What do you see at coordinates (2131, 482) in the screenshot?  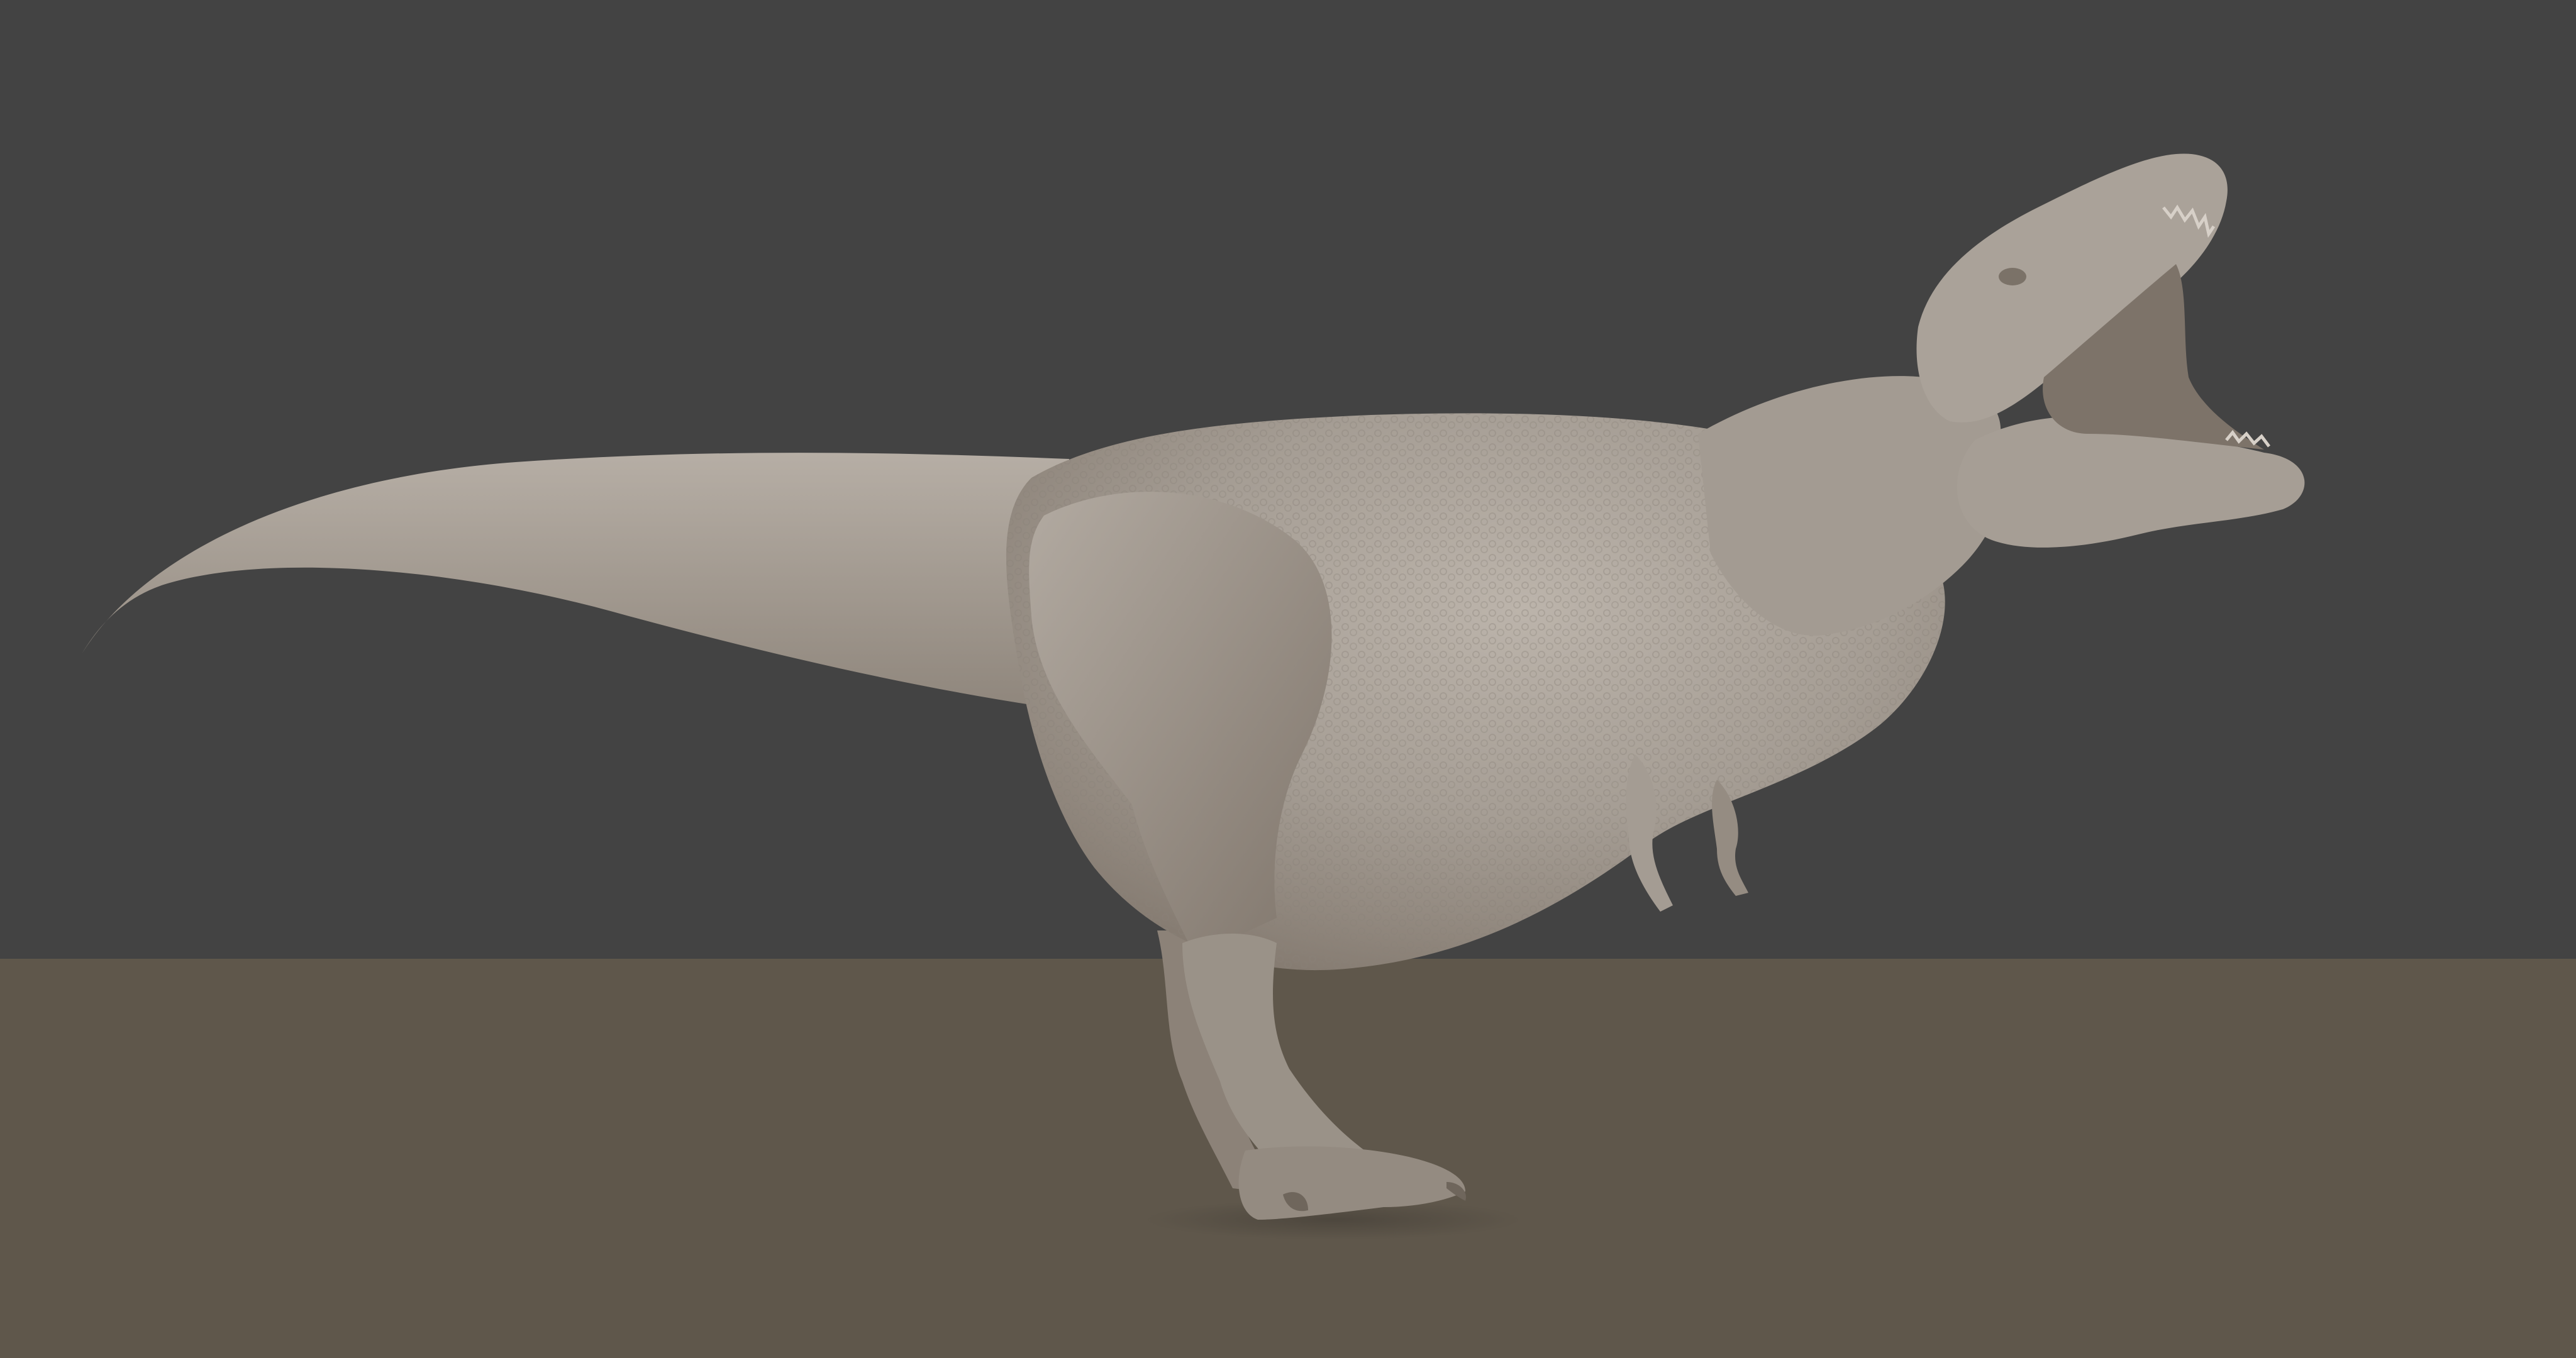 I see `head-lower-jaw` at bounding box center [2131, 482].